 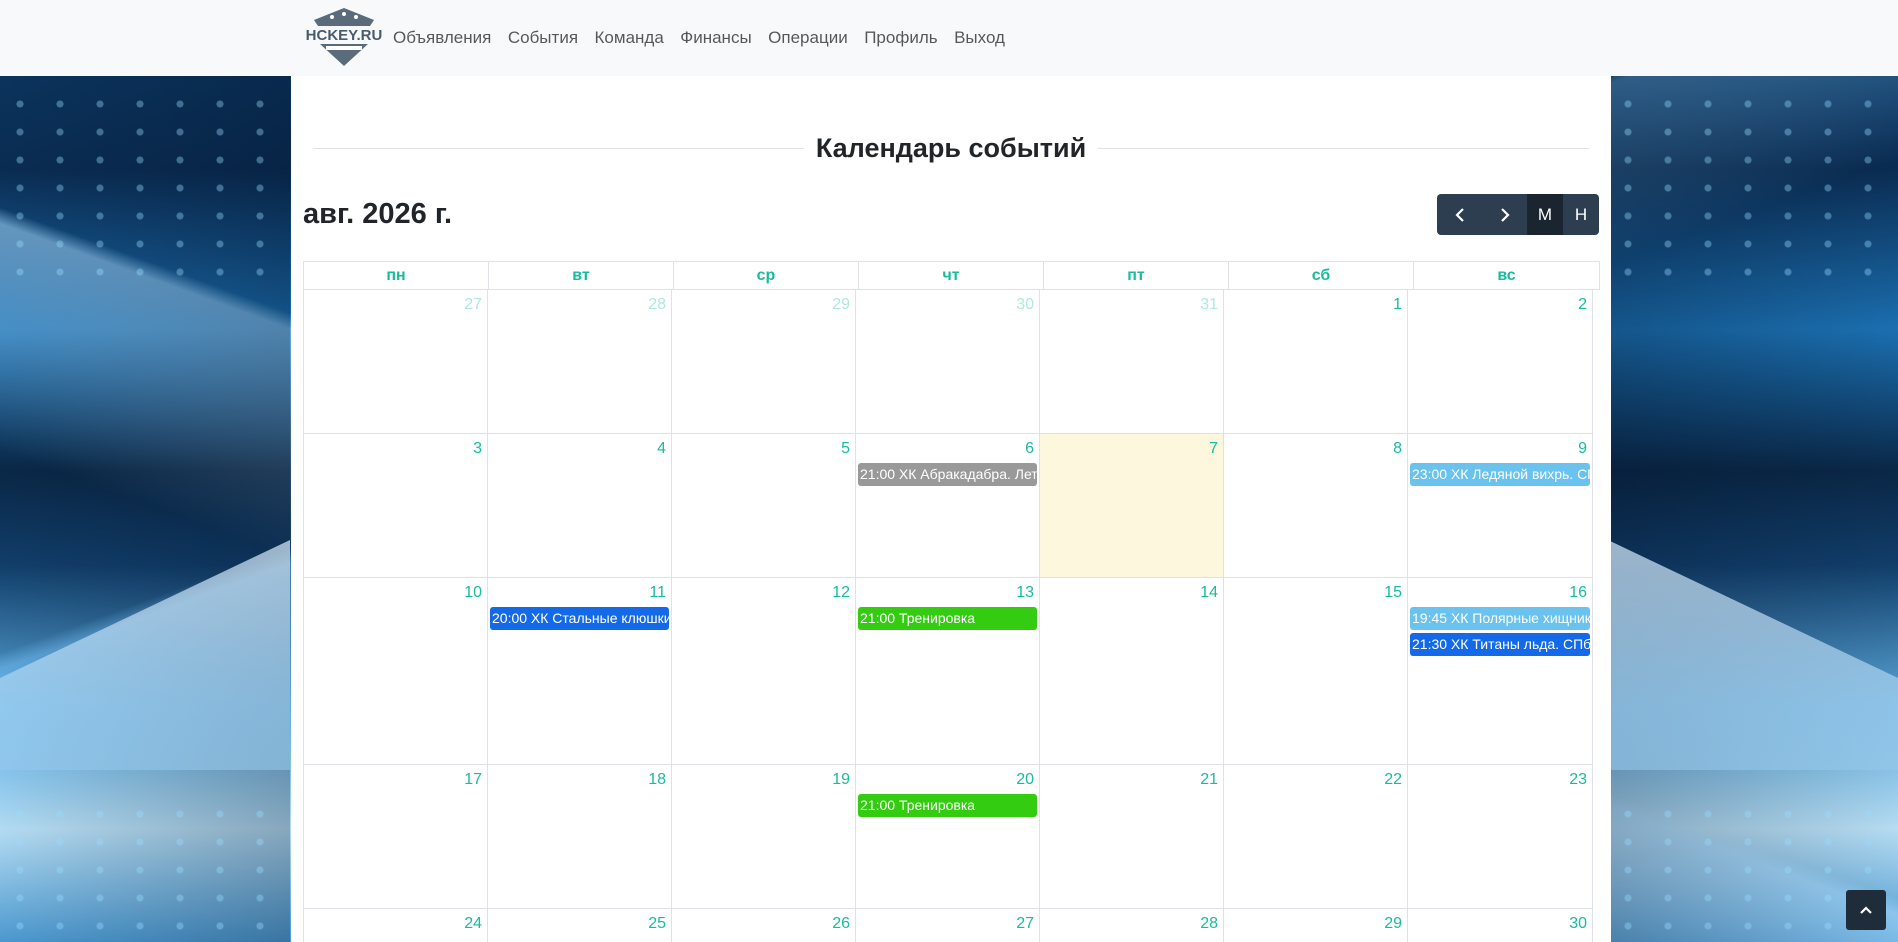 I want to click on background-lights-left, so click(x=145, y=190).